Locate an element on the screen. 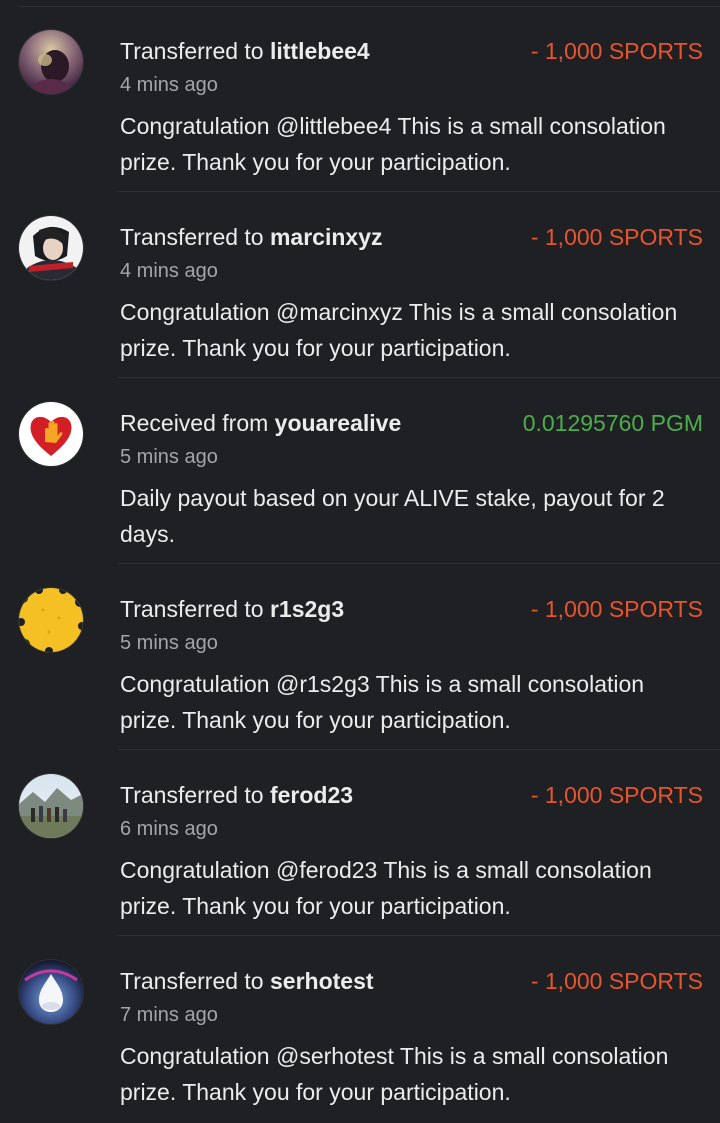  counterparty-link: littlebee4 is located at coordinates (320, 51).